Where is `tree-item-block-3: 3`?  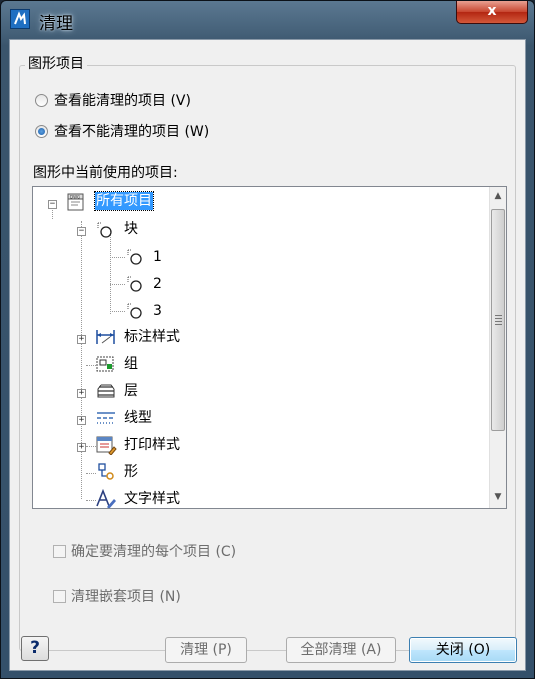
tree-item-block-3: 3 is located at coordinates (157, 311).